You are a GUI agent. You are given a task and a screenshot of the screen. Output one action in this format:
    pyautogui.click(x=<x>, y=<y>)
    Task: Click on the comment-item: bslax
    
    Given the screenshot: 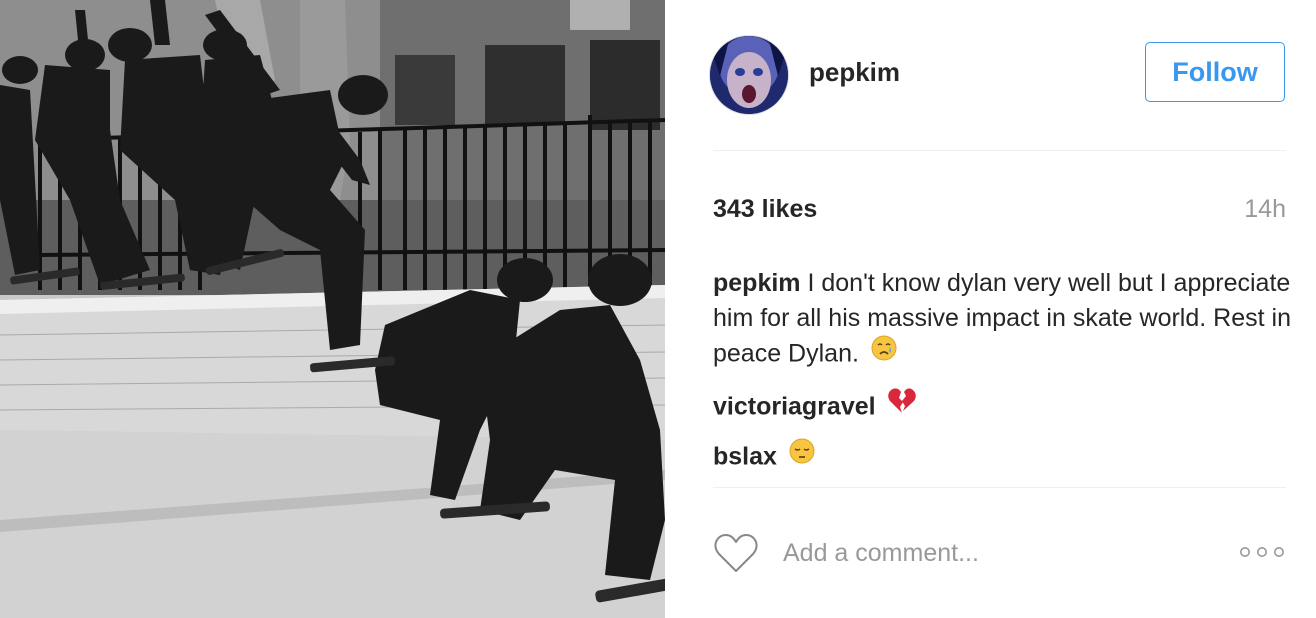 What is the action you would take?
    pyautogui.click(x=1003, y=457)
    